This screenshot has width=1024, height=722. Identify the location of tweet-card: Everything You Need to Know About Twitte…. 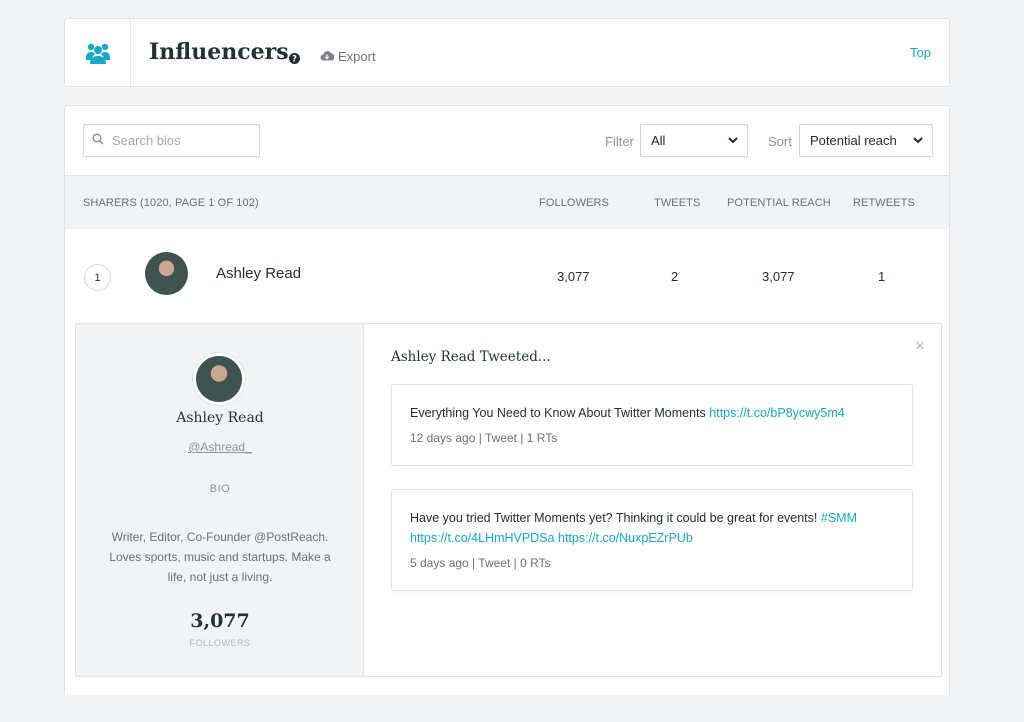
(652, 425).